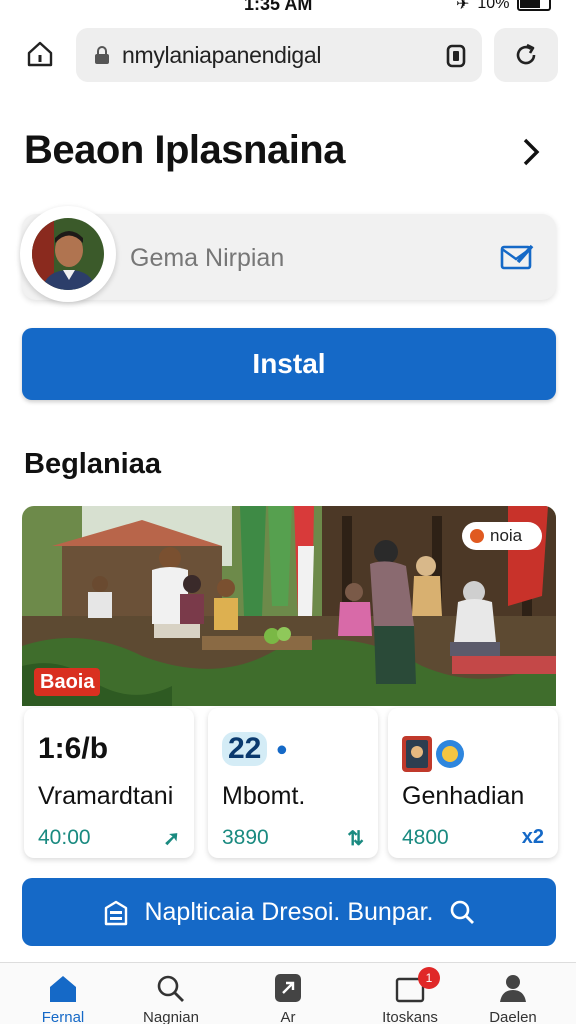  I want to click on chevron-right-icon, so click(531, 152).